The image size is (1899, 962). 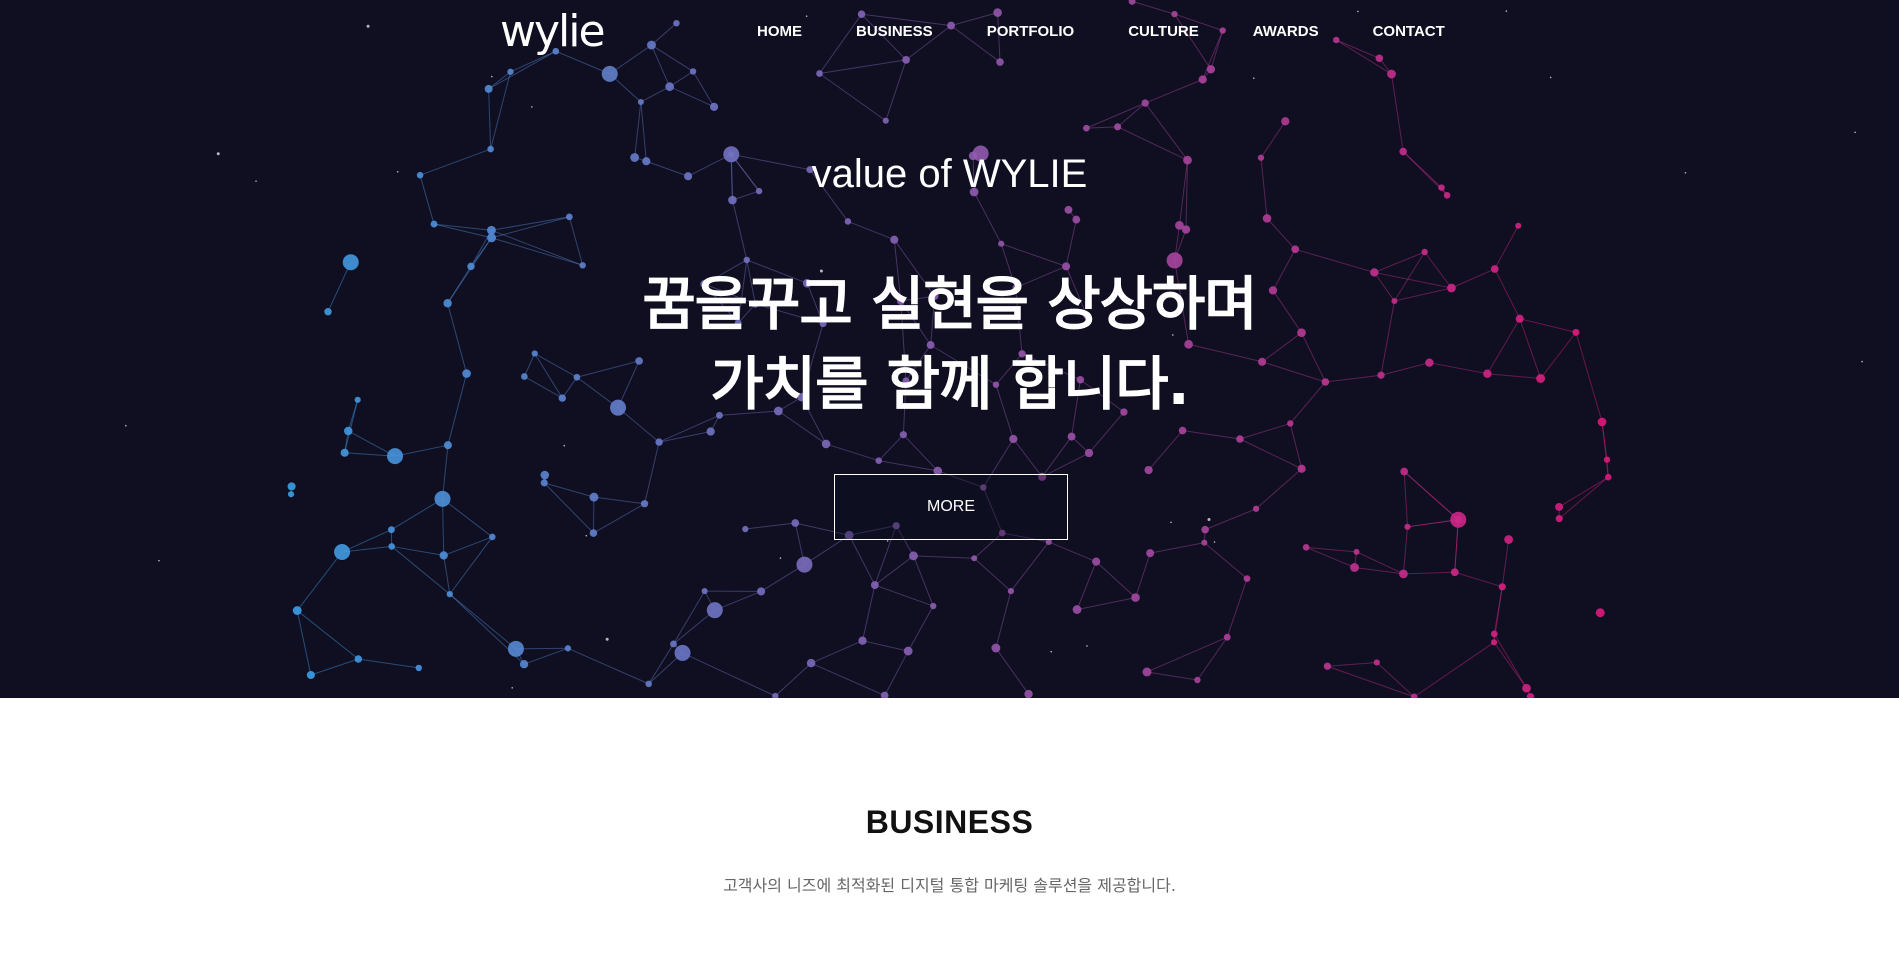 I want to click on hero-tagline: value of WYLIE, so click(x=949, y=174).